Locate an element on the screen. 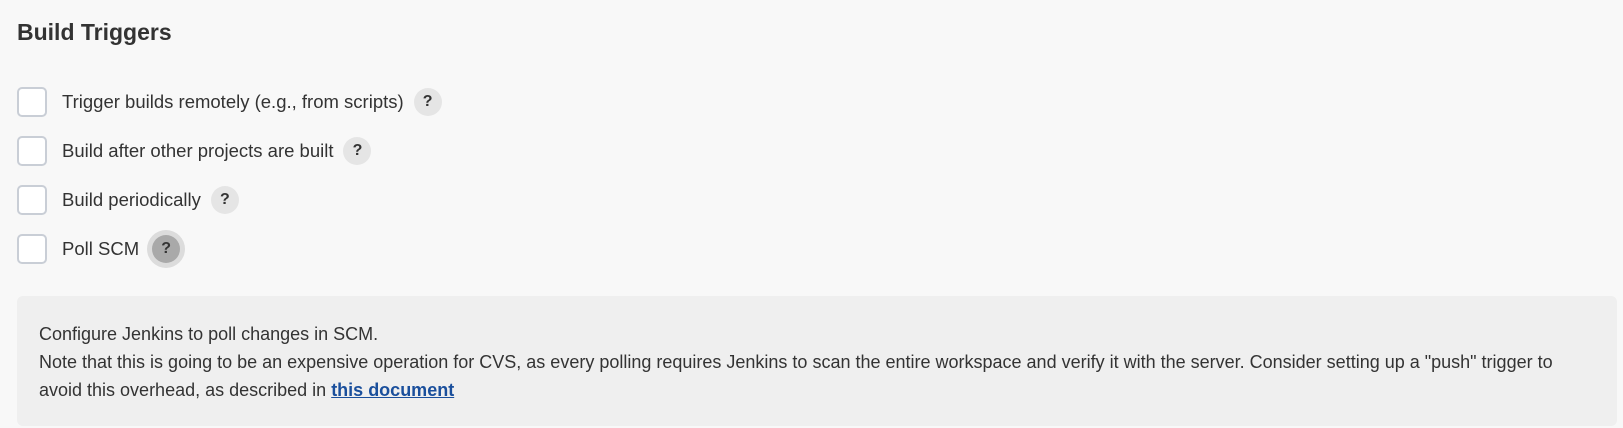 This screenshot has height=428, width=1623. poll-scm-label: Poll SCM is located at coordinates (100, 249).